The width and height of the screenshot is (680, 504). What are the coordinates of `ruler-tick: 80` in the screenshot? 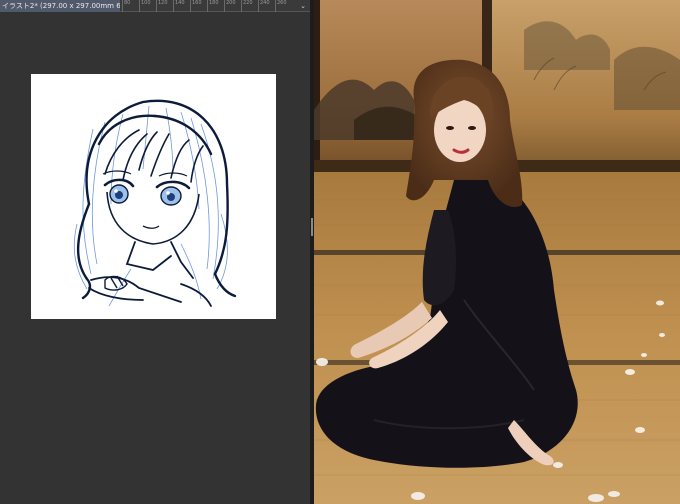 It's located at (126, 6).